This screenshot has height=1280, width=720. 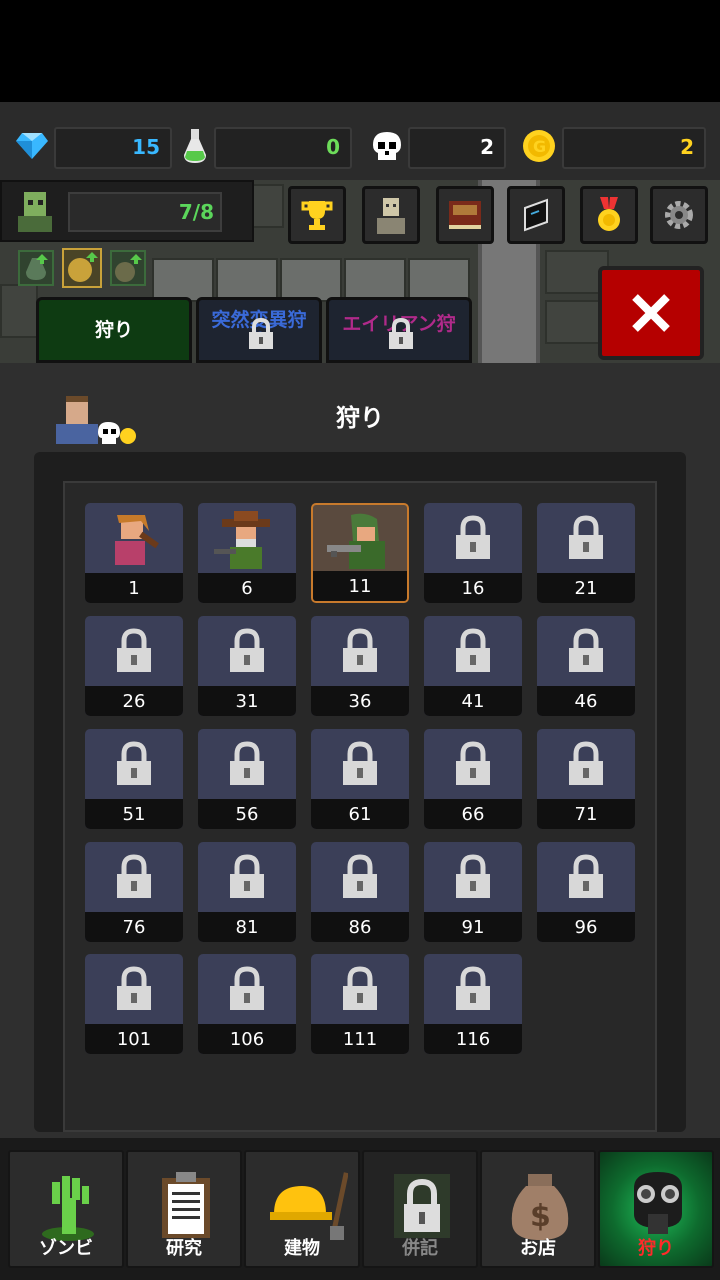 I want to click on potion-counter: 0, so click(x=283, y=148).